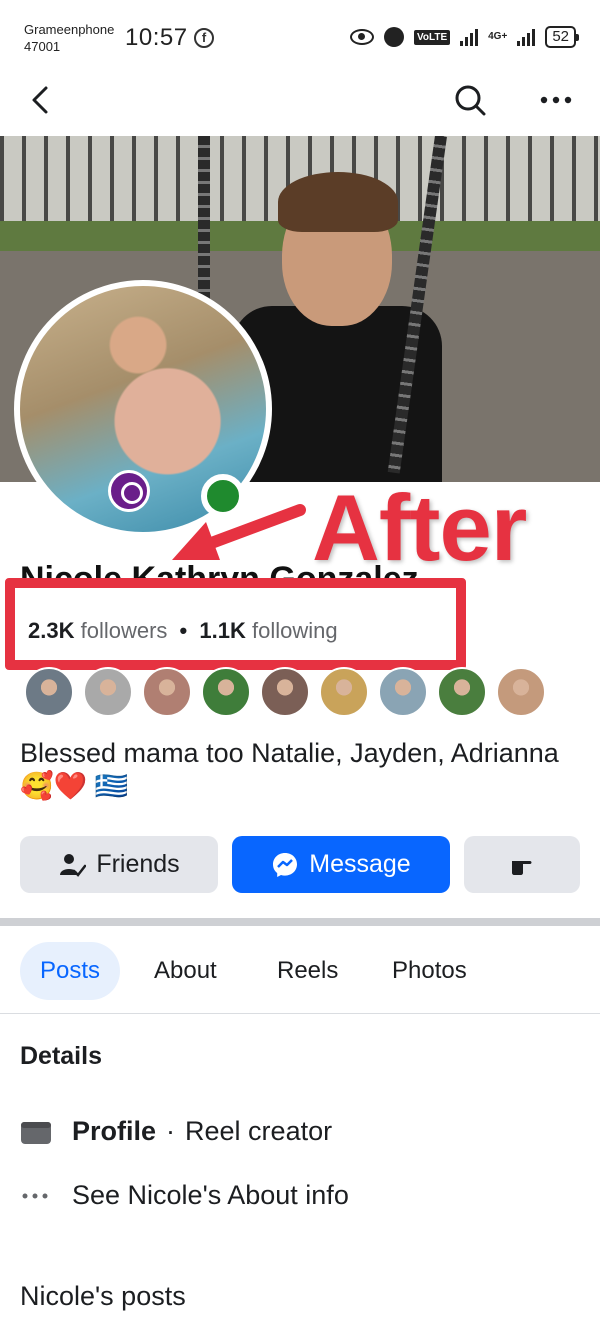 The height and width of the screenshot is (1326, 600). I want to click on profile-label: Profile, so click(114, 1131).